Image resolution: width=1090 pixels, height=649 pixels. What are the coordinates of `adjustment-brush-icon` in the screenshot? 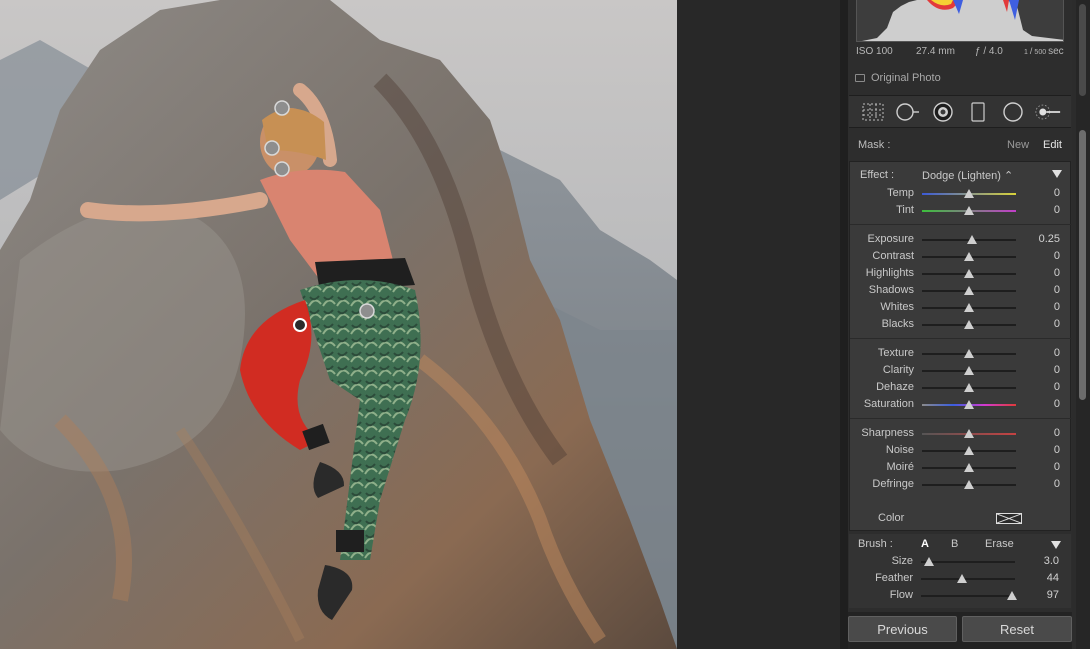 It's located at (1047, 112).